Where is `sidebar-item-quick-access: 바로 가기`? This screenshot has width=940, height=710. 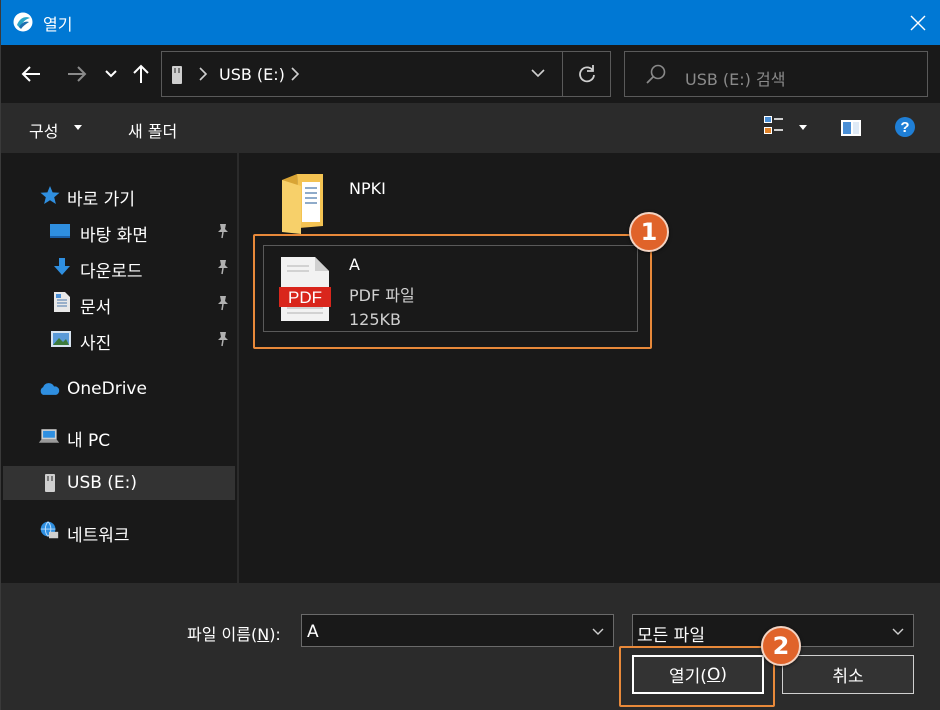
sidebar-item-quick-access: 바로 가기 is located at coordinates (119, 195).